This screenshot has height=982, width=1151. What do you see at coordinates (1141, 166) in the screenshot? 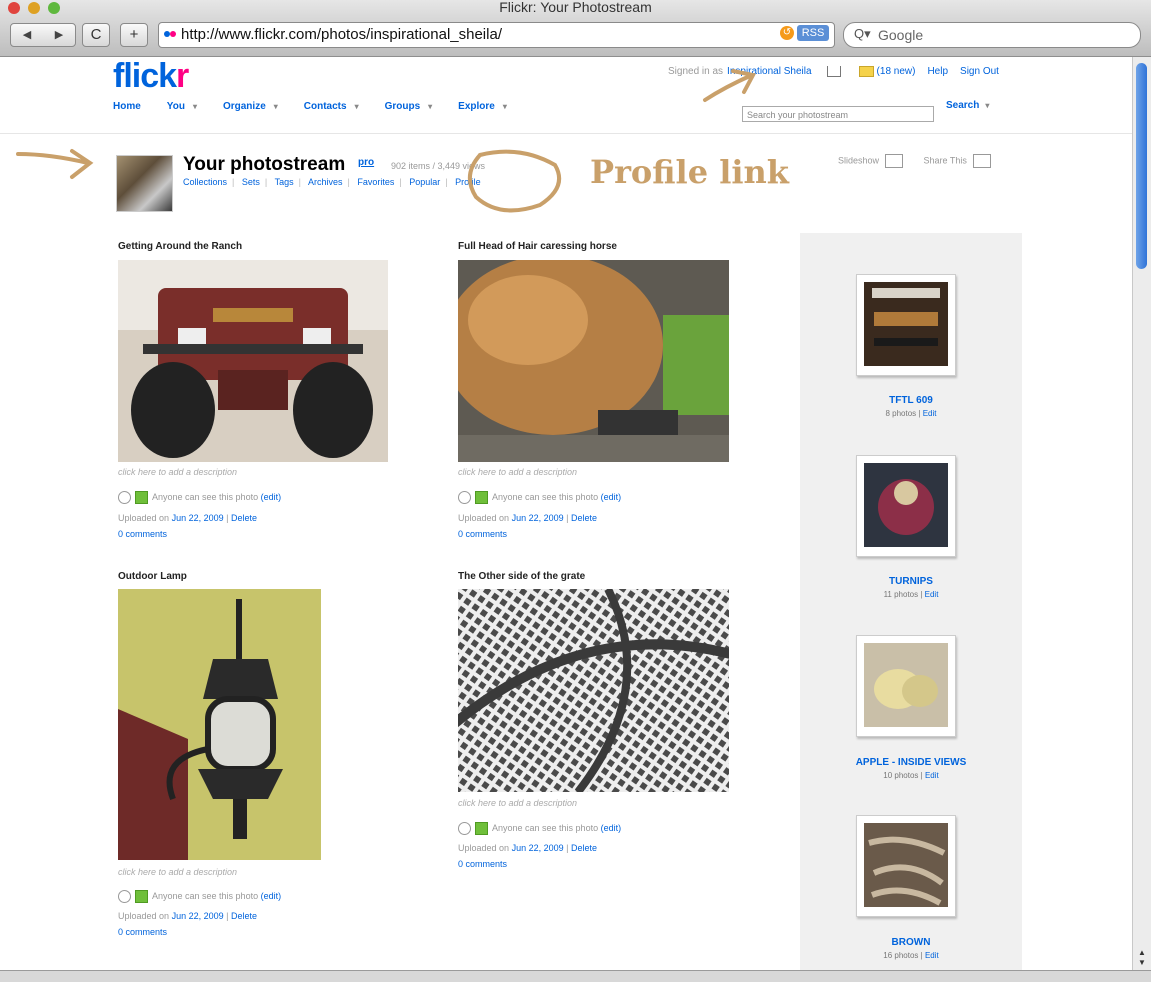
I see `scrollbar-thumb` at bounding box center [1141, 166].